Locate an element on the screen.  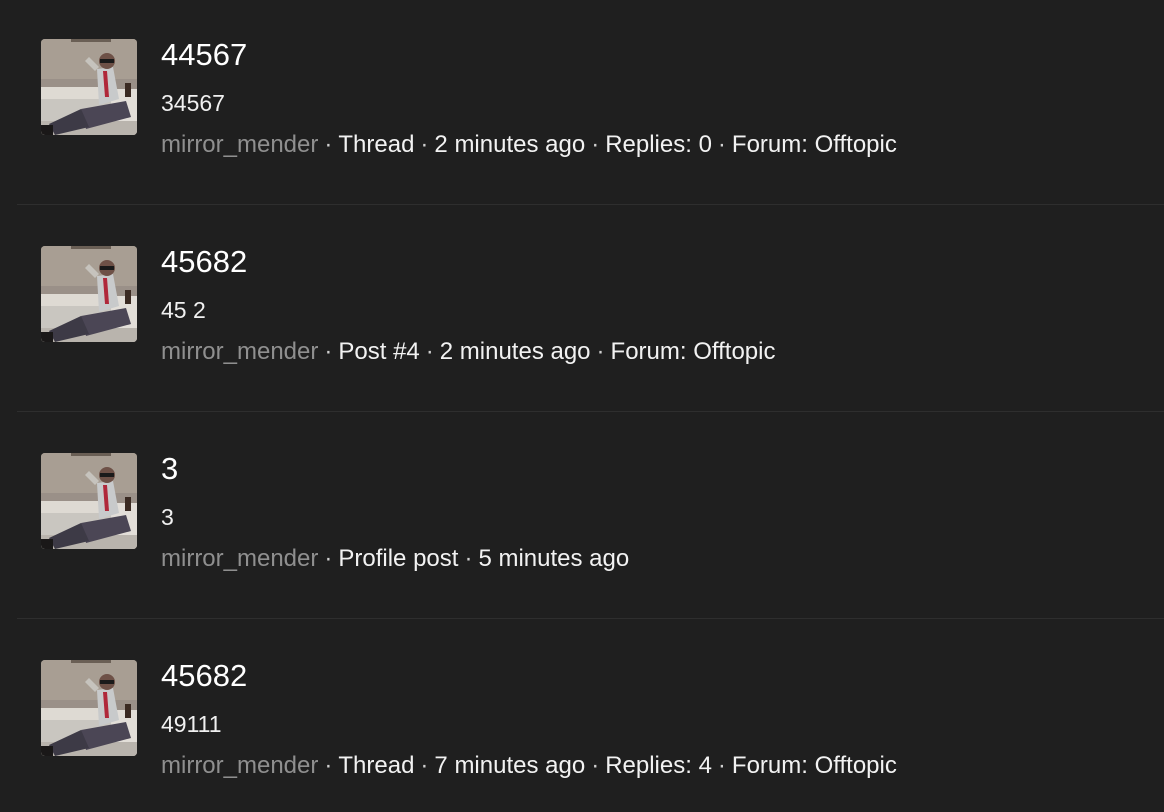
result-time: 7 minutes ago is located at coordinates (510, 765).